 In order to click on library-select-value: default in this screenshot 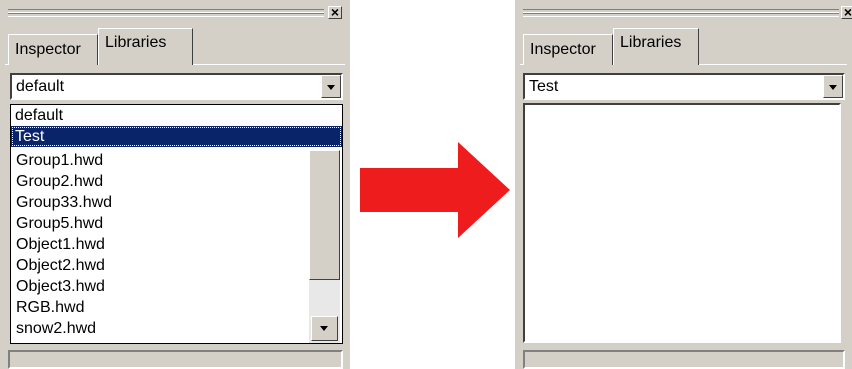, I will do `click(40, 86)`.